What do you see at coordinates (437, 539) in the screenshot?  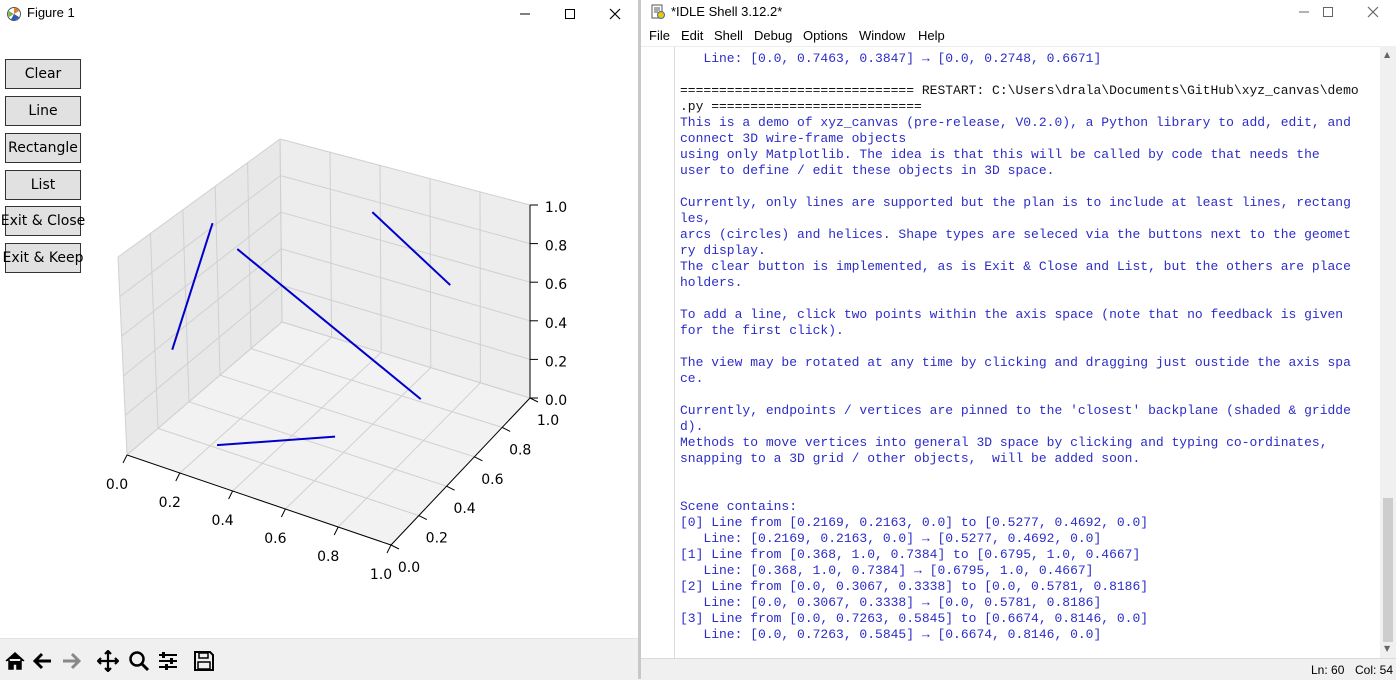 I see `y-tick-label: 0.2` at bounding box center [437, 539].